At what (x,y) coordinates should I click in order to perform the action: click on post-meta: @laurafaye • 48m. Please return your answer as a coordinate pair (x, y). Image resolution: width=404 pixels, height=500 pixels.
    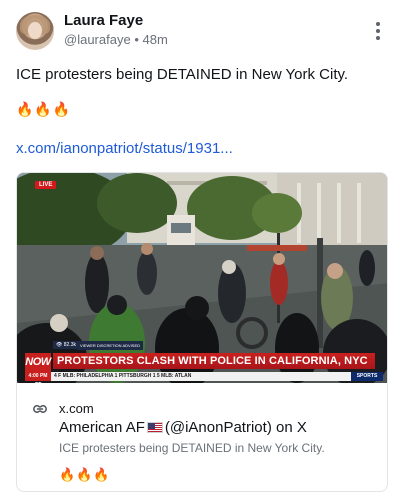
    Looking at the image, I should click on (116, 39).